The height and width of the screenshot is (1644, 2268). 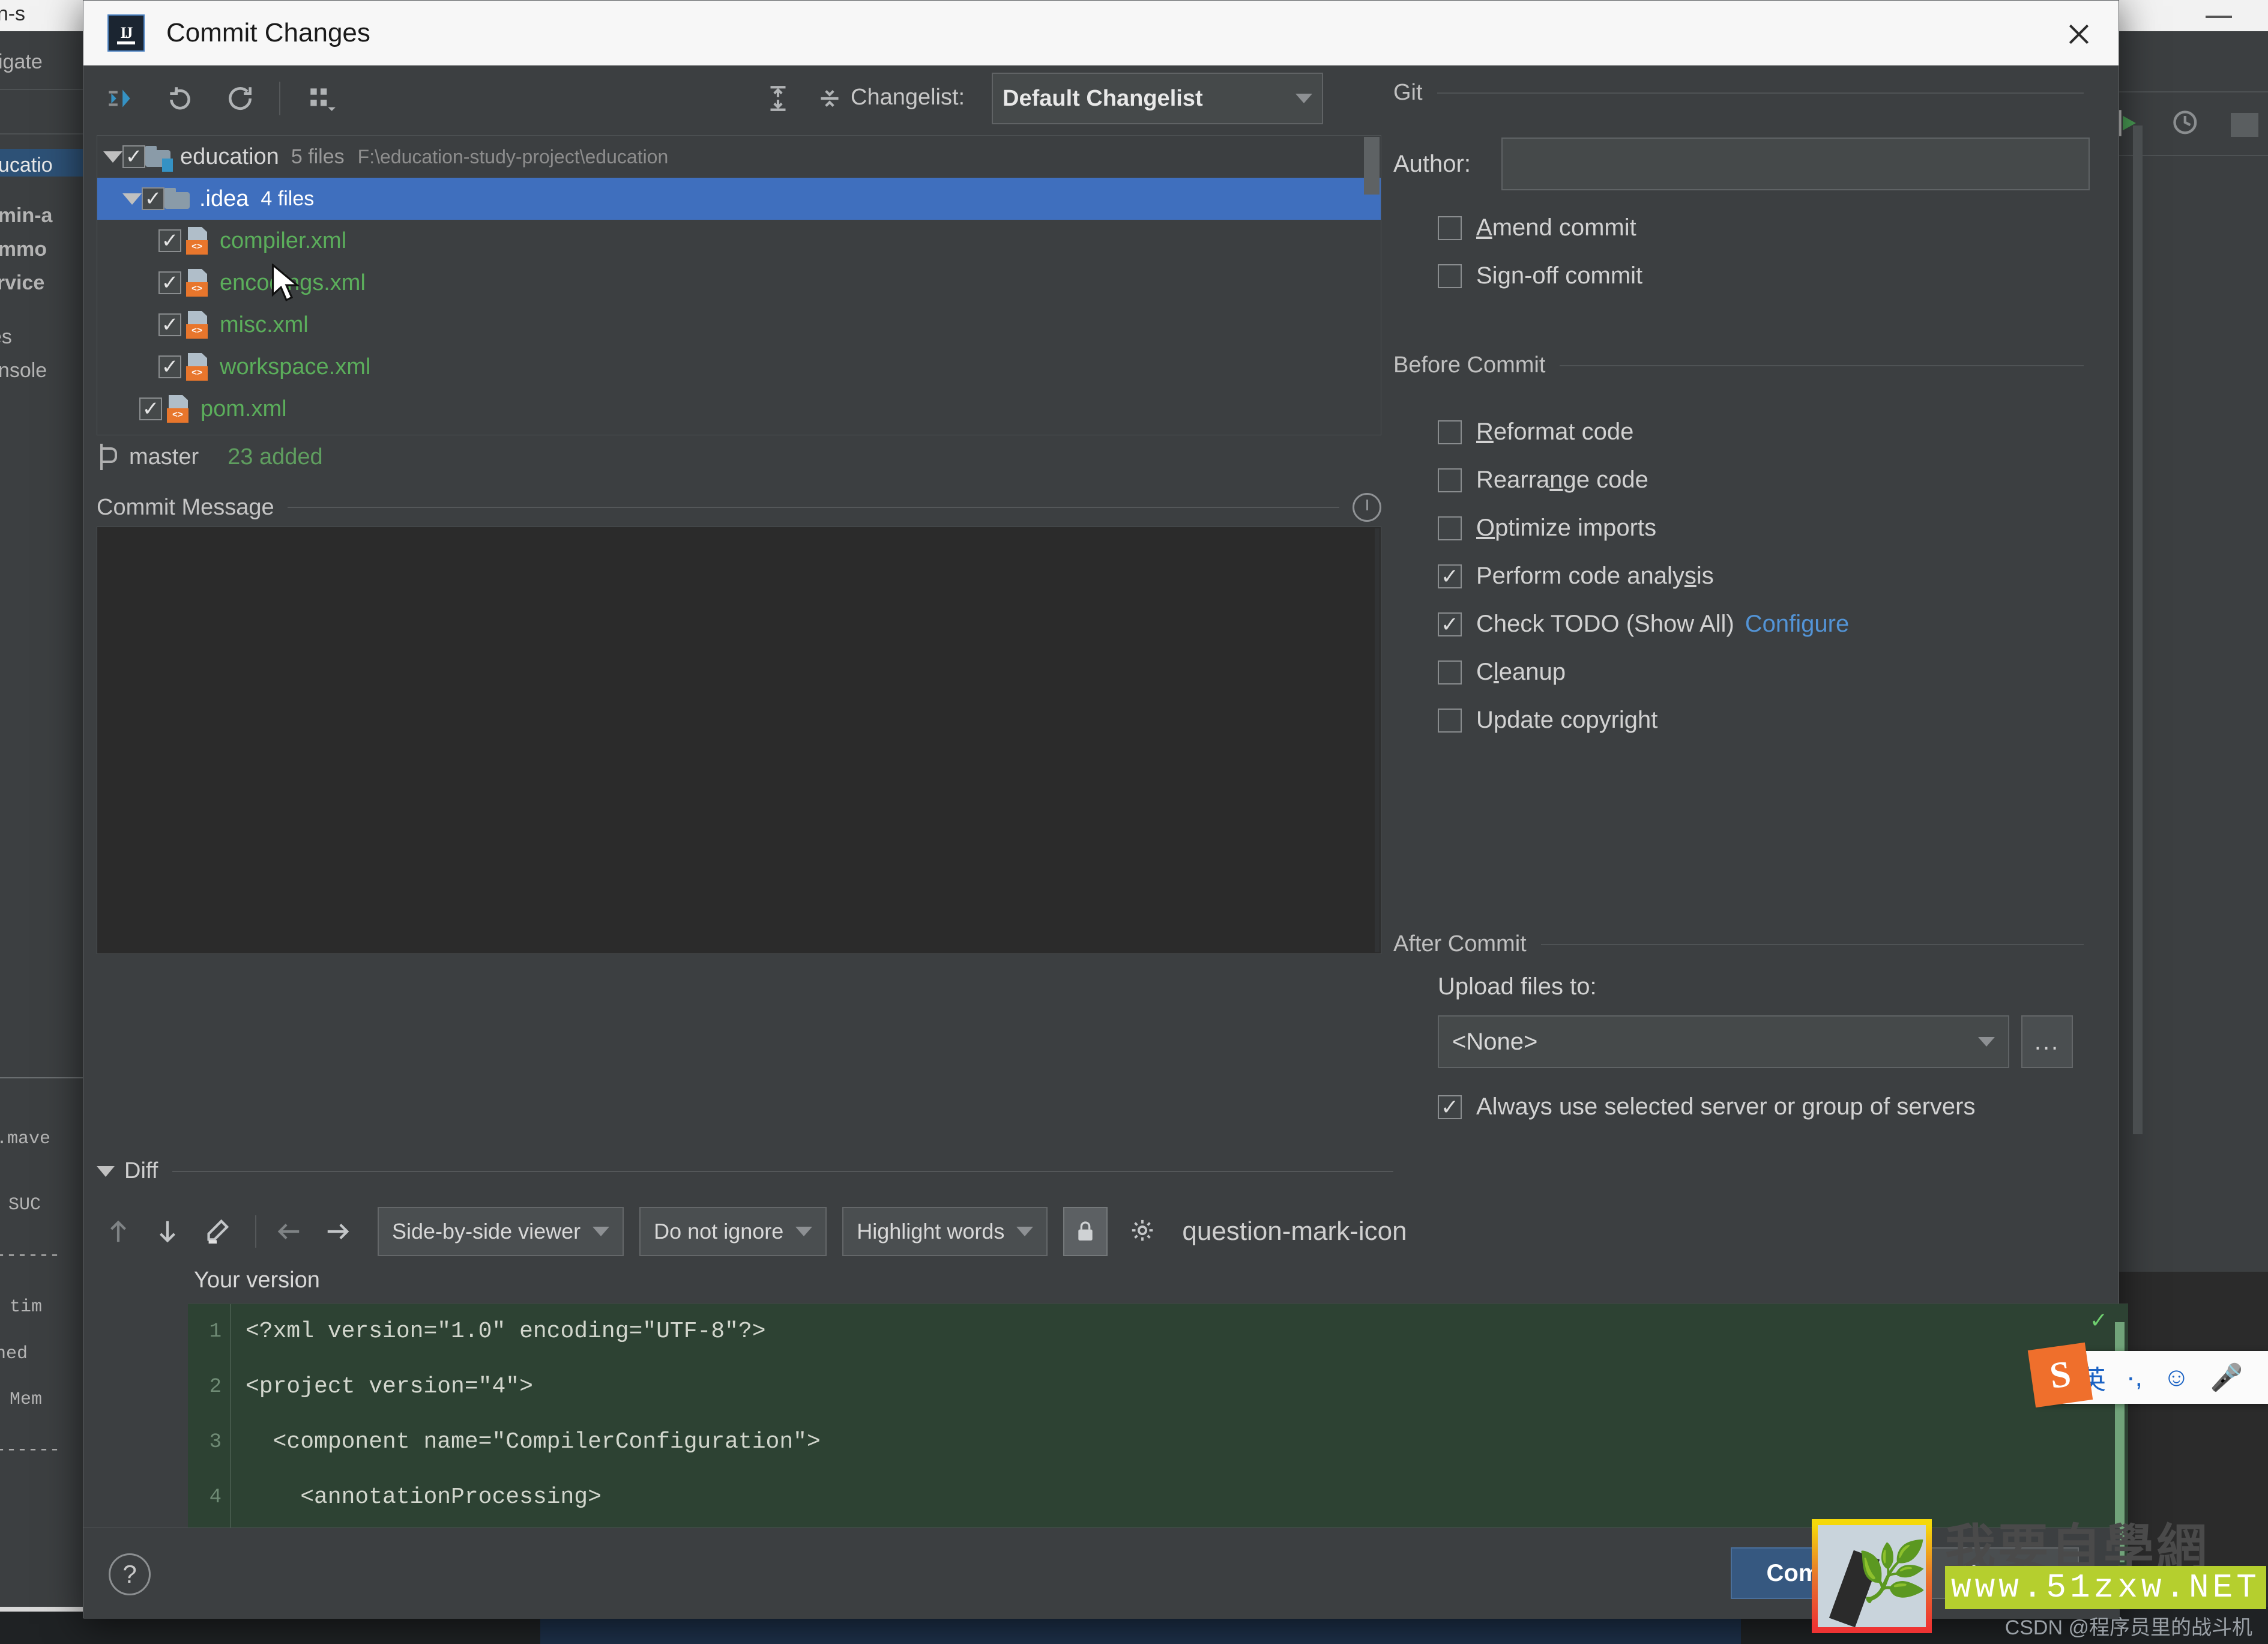 I want to click on diff-pane-title: Your version, so click(x=257, y=1280).